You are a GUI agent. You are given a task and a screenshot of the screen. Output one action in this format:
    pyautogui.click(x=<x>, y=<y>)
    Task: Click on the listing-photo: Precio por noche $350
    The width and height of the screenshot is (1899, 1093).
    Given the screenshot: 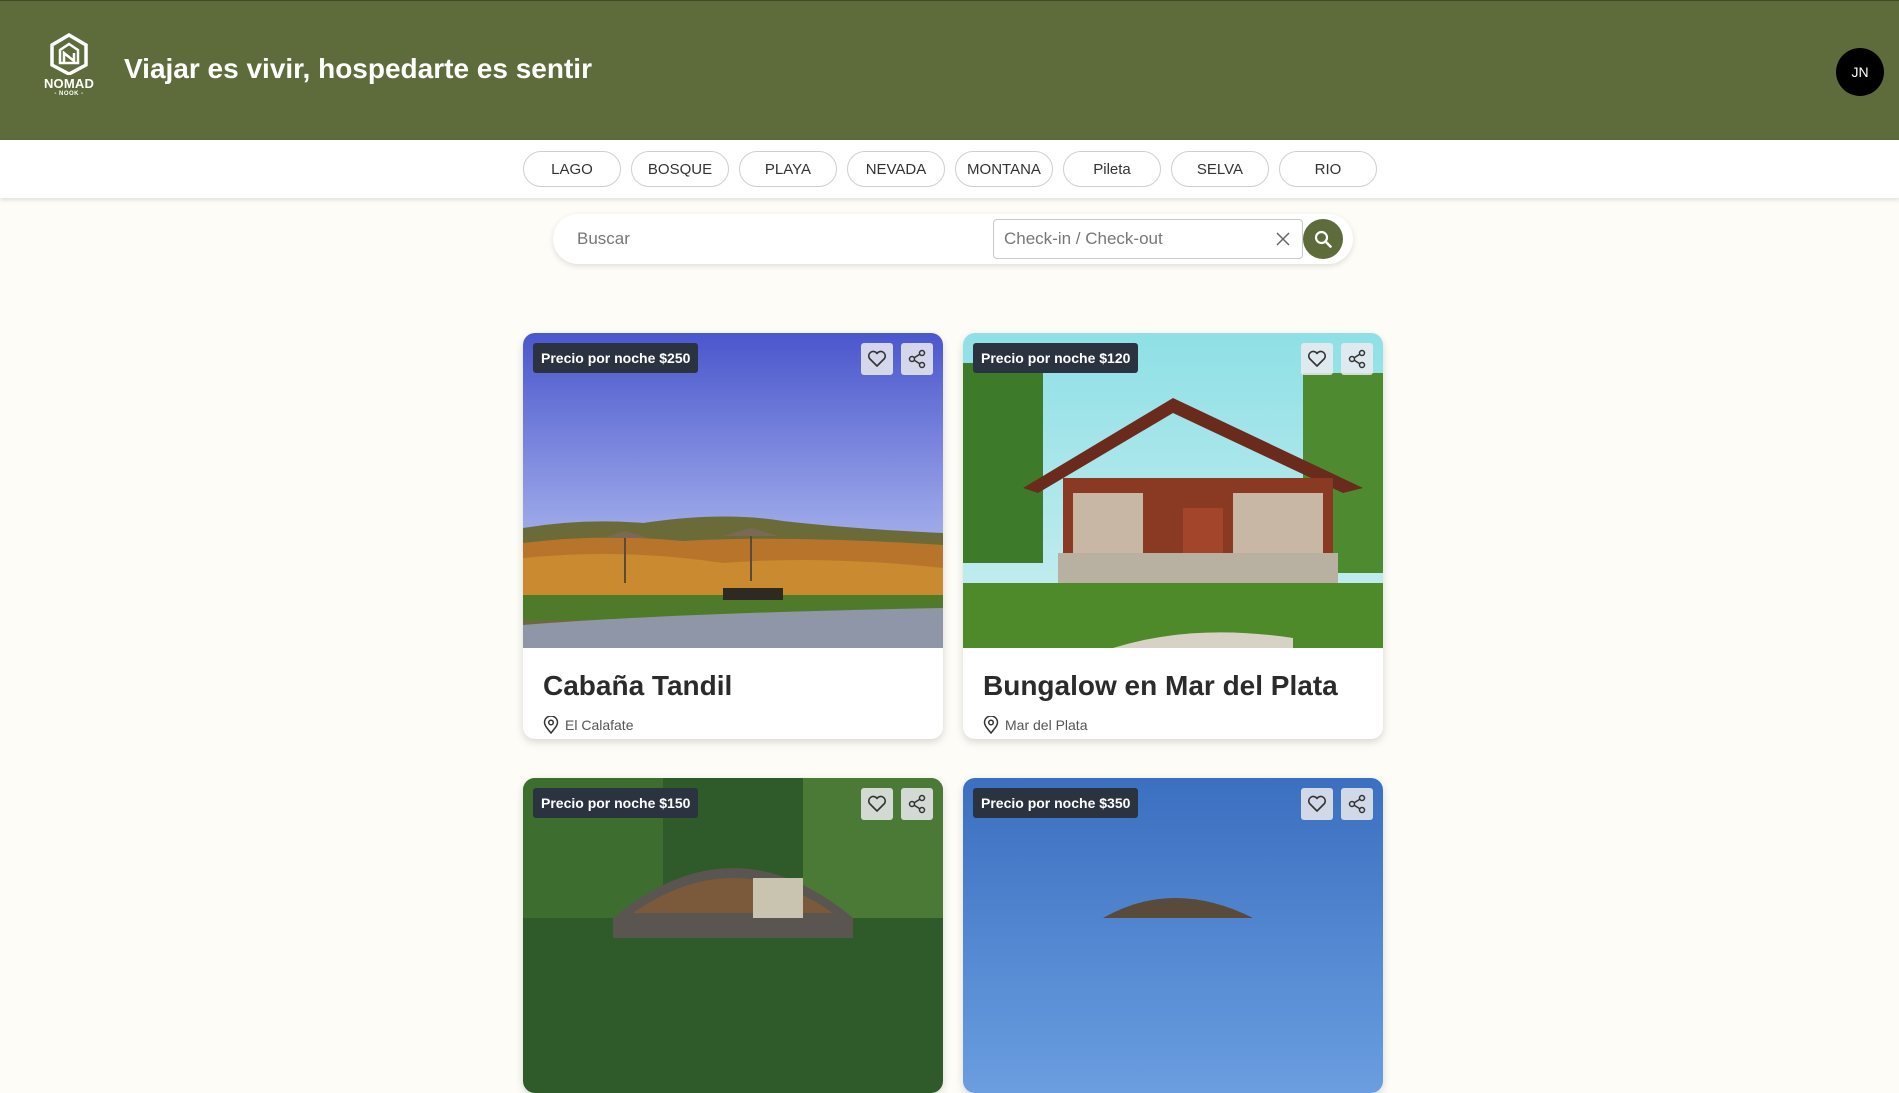 What is the action you would take?
    pyautogui.click(x=1173, y=935)
    